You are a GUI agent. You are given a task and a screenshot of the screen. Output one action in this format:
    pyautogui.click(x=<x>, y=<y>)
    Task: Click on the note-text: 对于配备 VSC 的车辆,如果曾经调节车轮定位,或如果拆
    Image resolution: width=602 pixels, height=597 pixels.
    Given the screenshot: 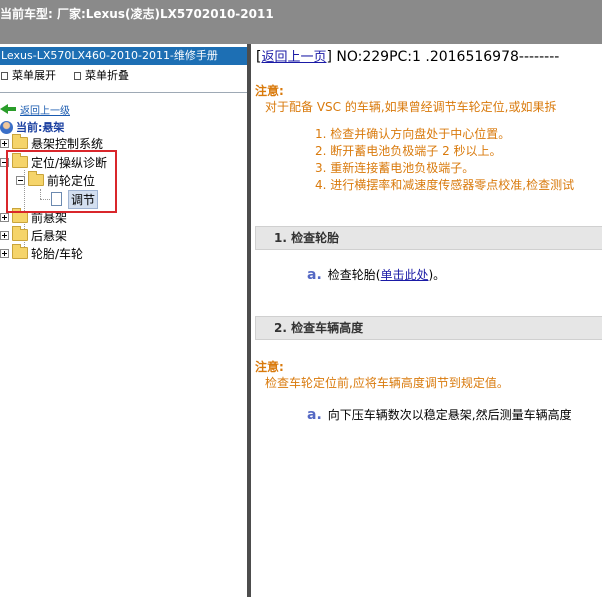 What is the action you would take?
    pyautogui.click(x=411, y=107)
    